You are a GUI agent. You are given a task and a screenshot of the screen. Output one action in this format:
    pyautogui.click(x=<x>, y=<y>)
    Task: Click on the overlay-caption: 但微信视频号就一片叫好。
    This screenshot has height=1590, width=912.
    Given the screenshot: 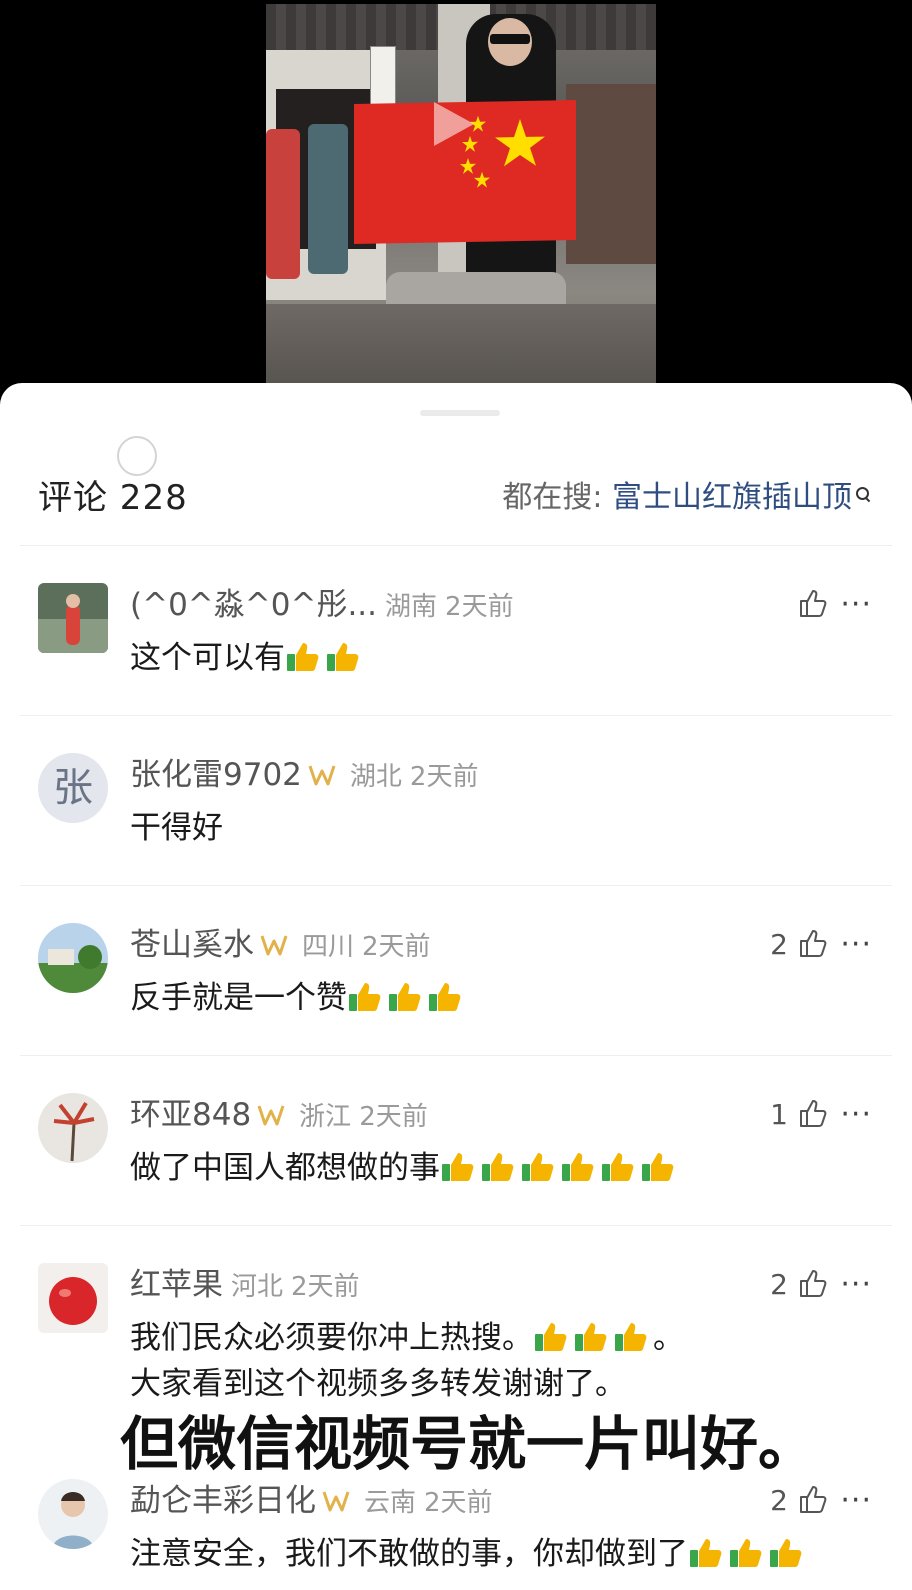 What is the action you would take?
    pyautogui.click(x=468, y=1444)
    